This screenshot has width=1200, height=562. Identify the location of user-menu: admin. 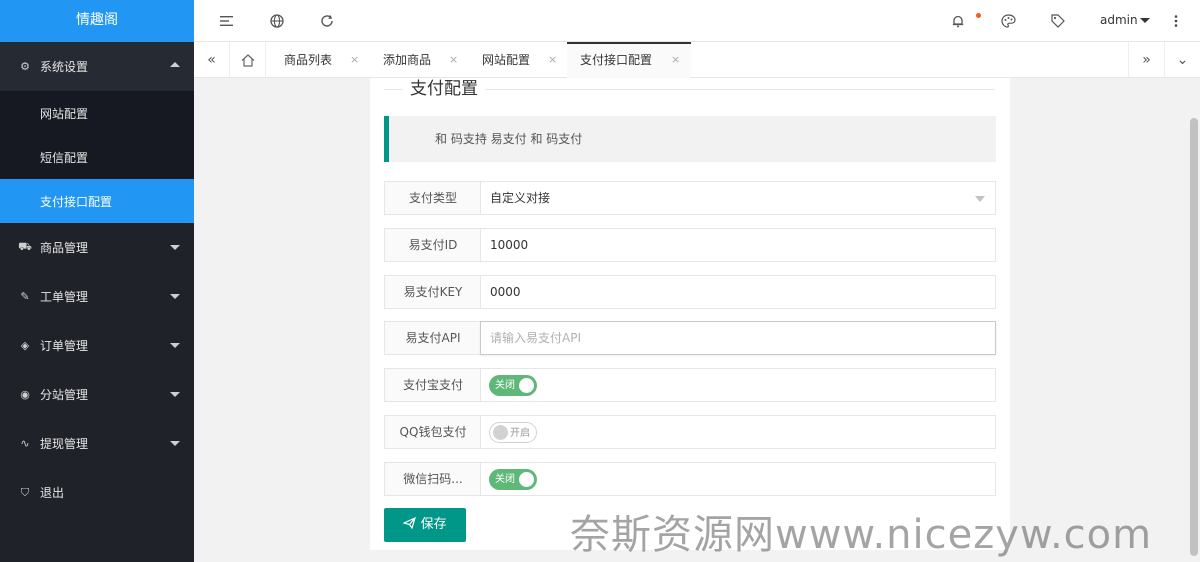
(1119, 20).